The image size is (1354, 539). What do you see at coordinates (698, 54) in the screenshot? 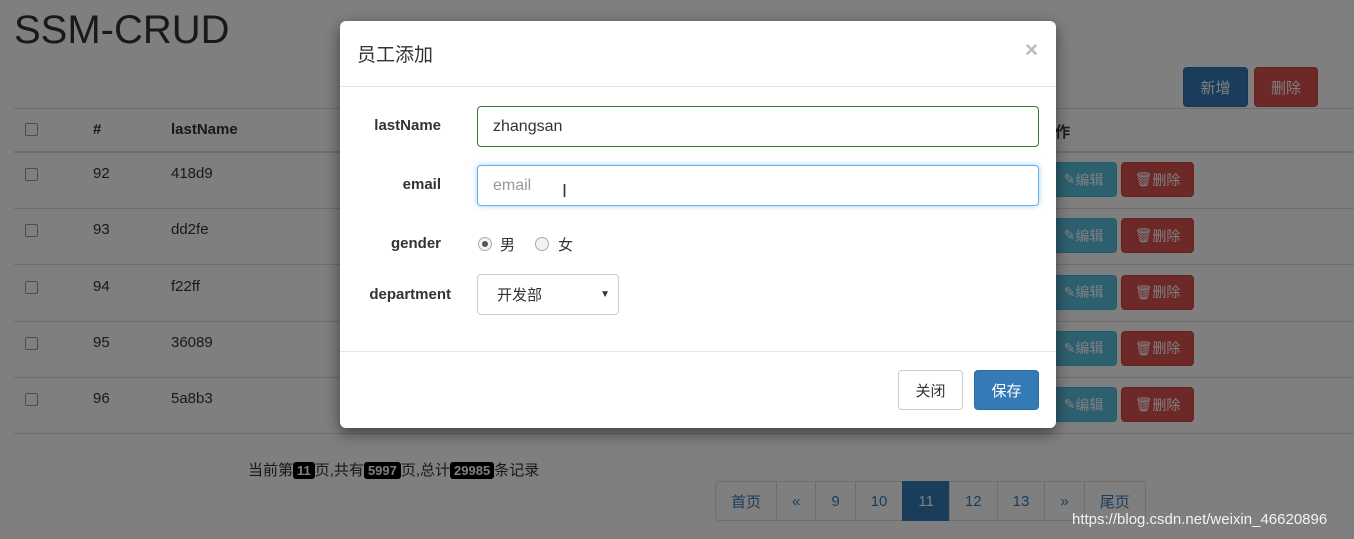
I see `modal-title: 员工添加` at bounding box center [698, 54].